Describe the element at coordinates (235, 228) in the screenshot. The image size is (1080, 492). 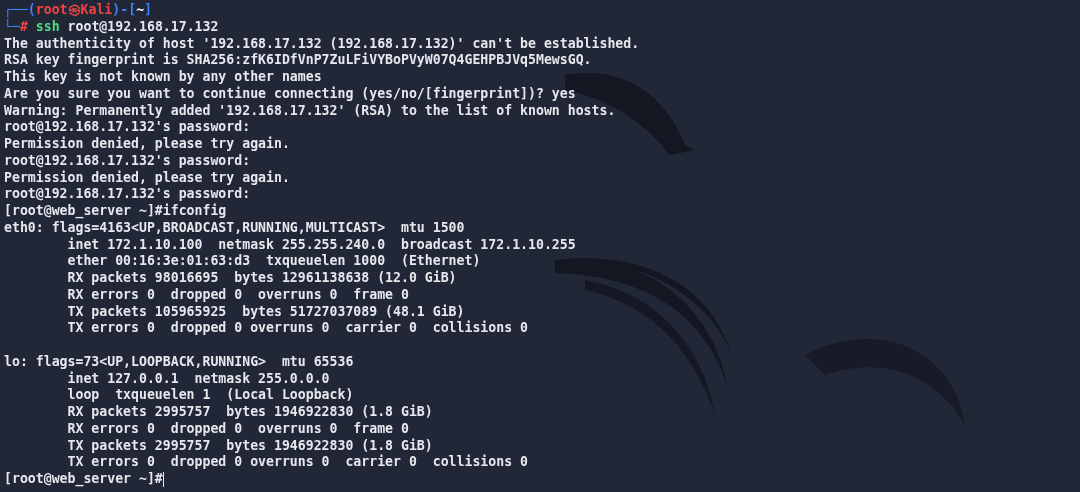
I see `terminal-line: eth0: flags=4163<UP,BROADCAST,RUNNING,MULTICAST> mtu 1500` at that location.